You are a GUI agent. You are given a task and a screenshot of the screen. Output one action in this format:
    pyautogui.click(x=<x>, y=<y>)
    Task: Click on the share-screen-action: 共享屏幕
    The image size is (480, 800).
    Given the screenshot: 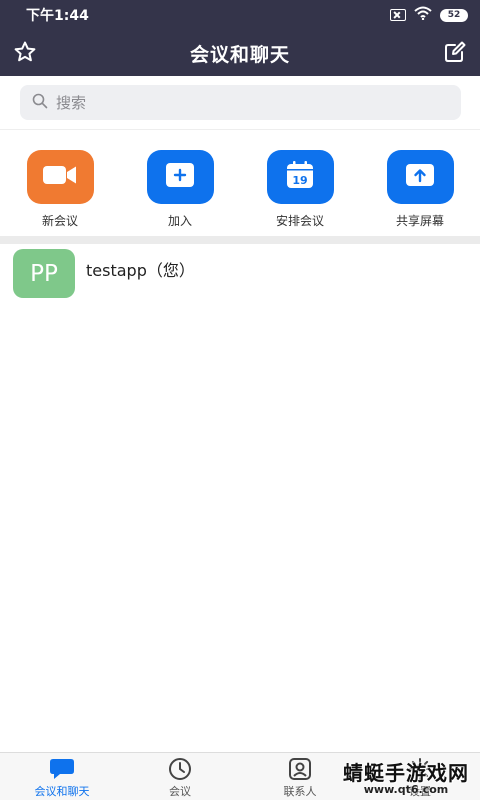 What is the action you would take?
    pyautogui.click(x=420, y=189)
    